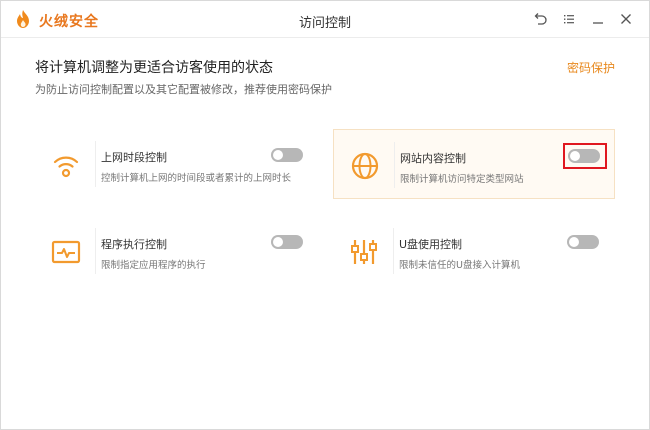  Describe the element at coordinates (462, 179) in the screenshot. I see `card-description: 限制计算机访问特定类型网站` at that location.